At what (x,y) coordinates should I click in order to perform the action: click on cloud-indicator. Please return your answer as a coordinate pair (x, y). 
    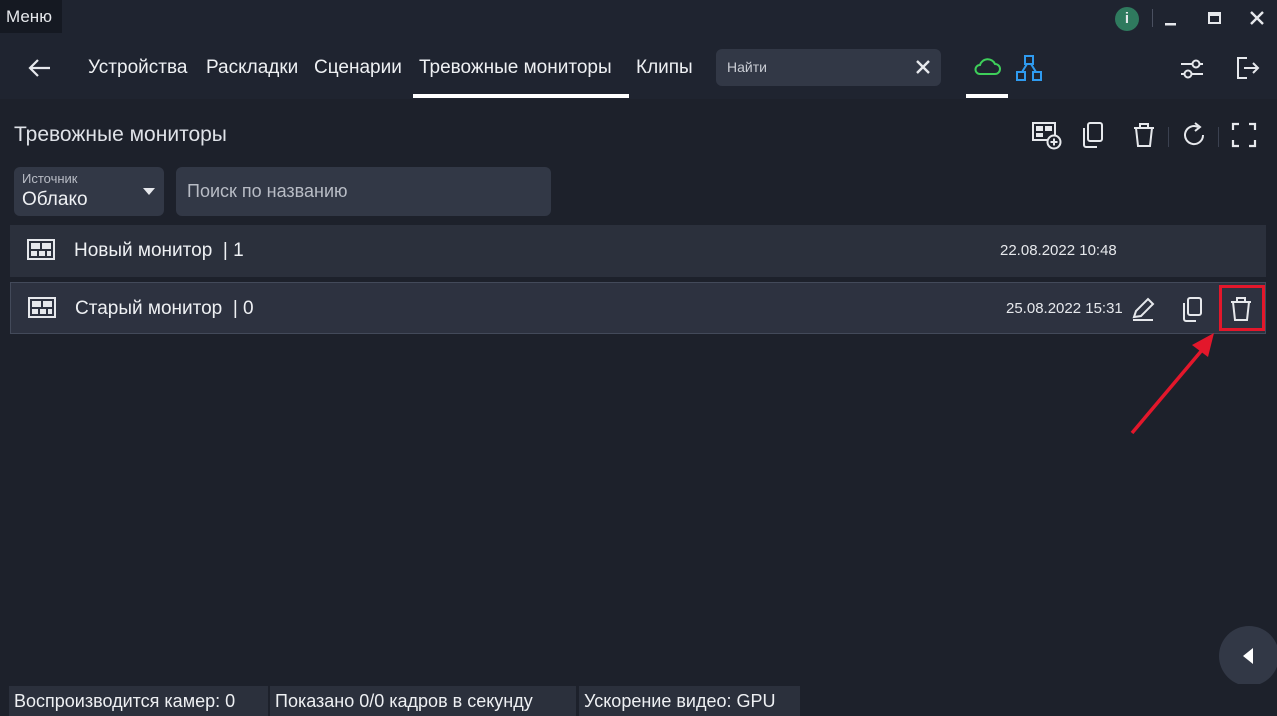
    Looking at the image, I should click on (987, 96).